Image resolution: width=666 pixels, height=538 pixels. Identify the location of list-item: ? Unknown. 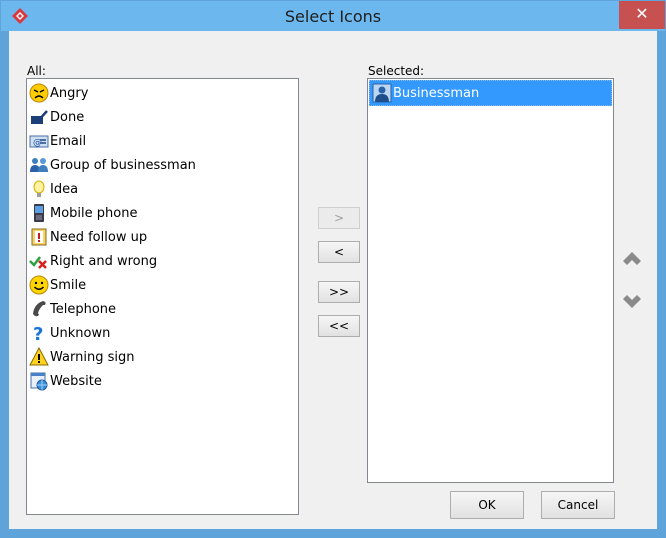
(162, 333).